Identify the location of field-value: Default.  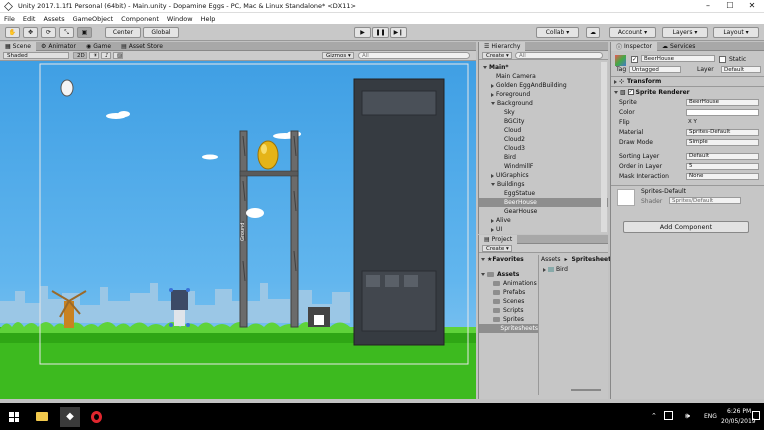
(722, 156).